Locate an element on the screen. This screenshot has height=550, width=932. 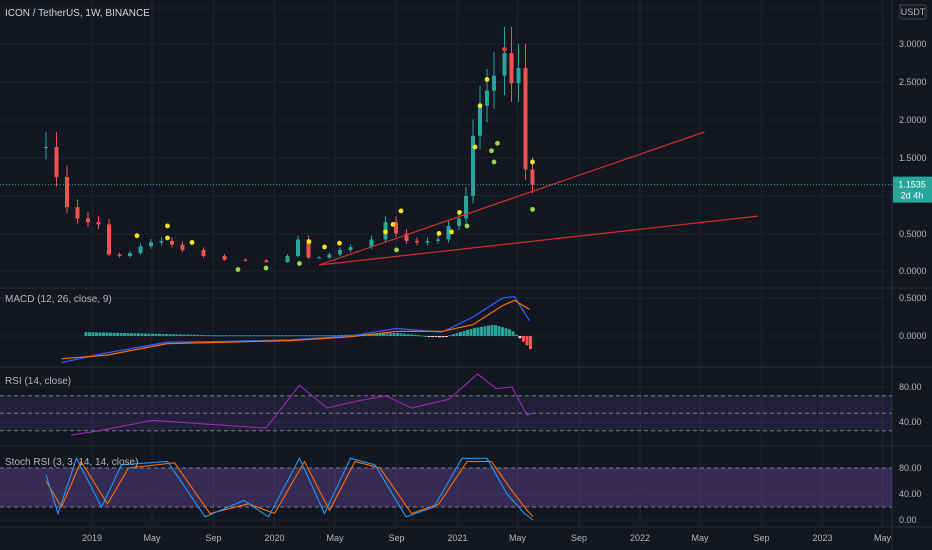
y-tick-label: 0.00 is located at coordinates (908, 520).